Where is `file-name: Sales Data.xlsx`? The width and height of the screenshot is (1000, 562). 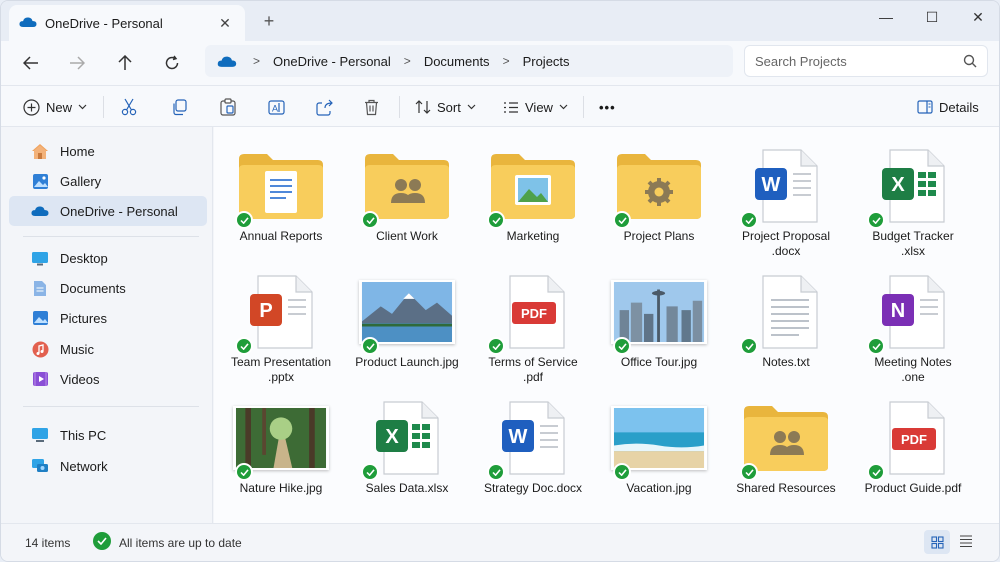 file-name: Sales Data.xlsx is located at coordinates (407, 488).